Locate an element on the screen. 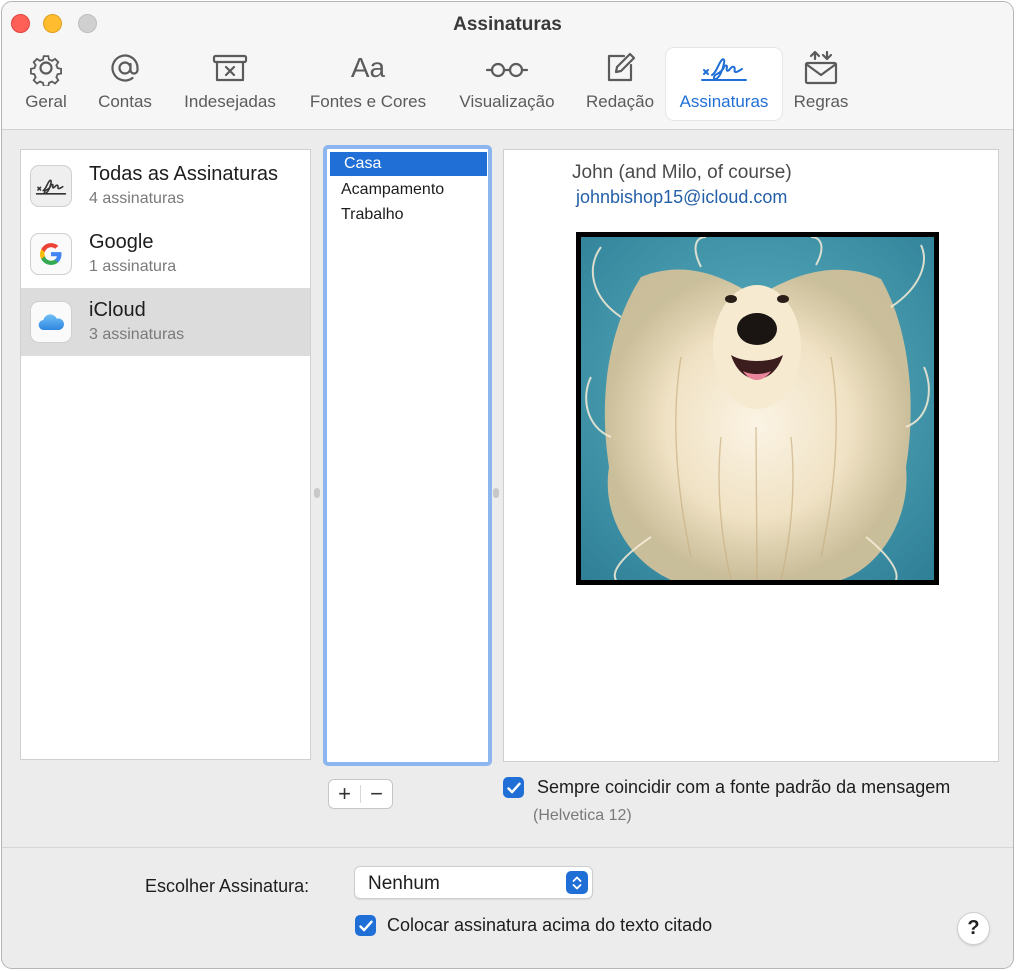 The height and width of the screenshot is (971, 1016). choose-signature-select: Nenhum is located at coordinates (473, 882).